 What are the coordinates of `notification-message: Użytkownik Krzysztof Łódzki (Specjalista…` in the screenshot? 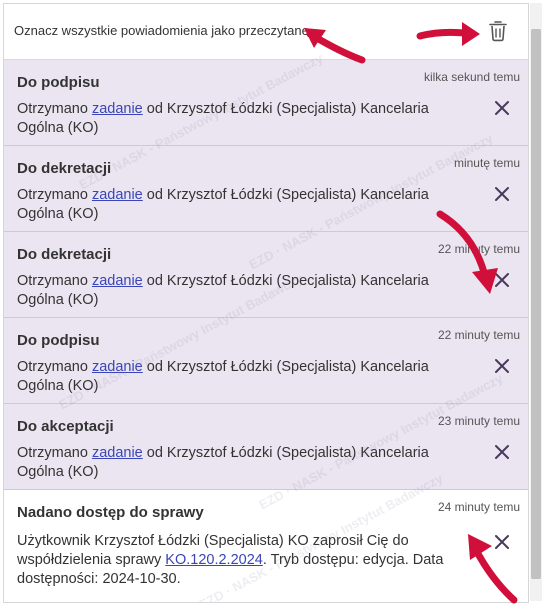 It's located at (248, 560).